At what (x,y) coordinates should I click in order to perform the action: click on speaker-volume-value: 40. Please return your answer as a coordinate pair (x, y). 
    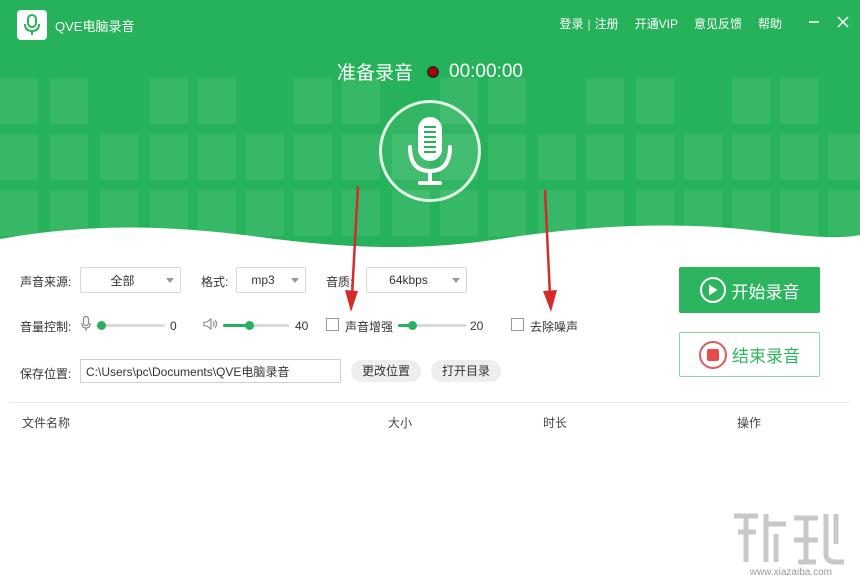
    Looking at the image, I should click on (302, 326).